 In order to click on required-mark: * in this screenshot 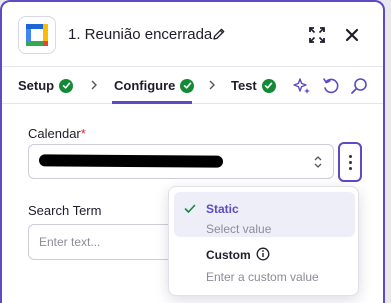, I will do `click(83, 133)`.